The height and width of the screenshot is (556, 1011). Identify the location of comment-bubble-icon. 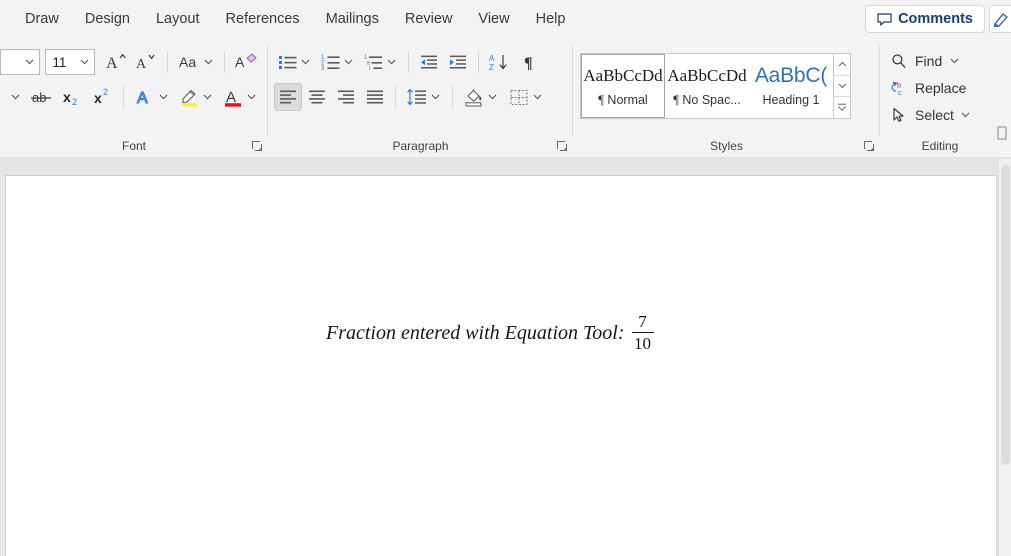
(884, 19).